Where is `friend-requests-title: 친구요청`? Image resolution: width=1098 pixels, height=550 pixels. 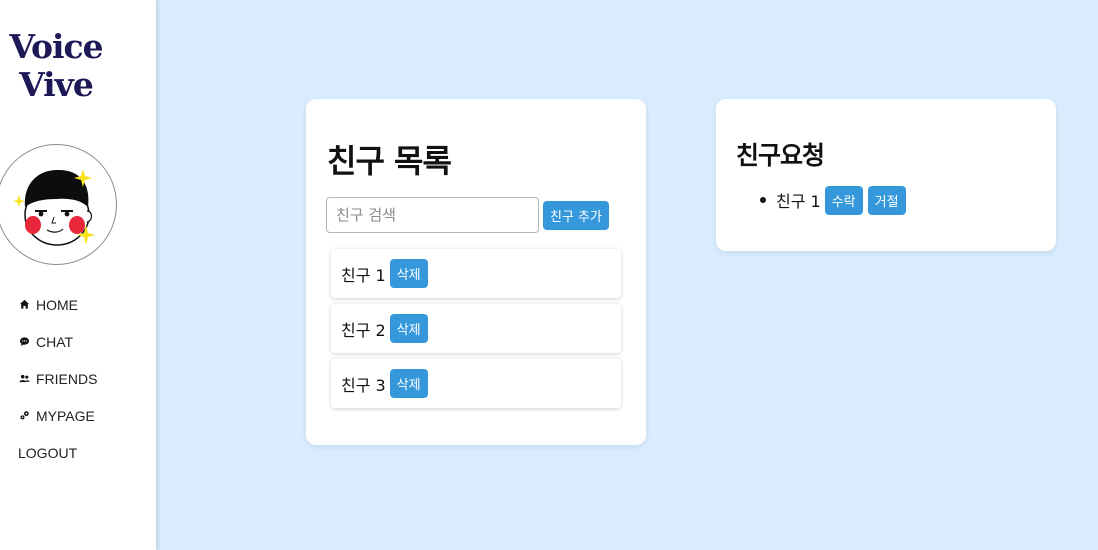 friend-requests-title: 친구요청 is located at coordinates (780, 155).